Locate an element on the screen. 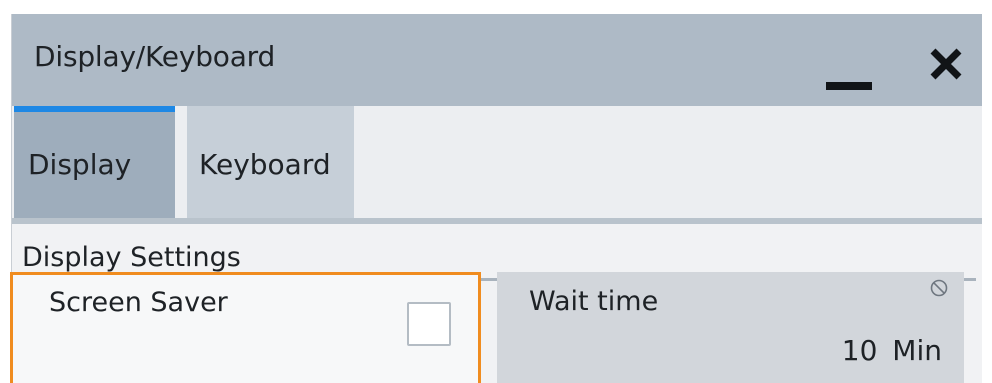  close-icon is located at coordinates (946, 64).